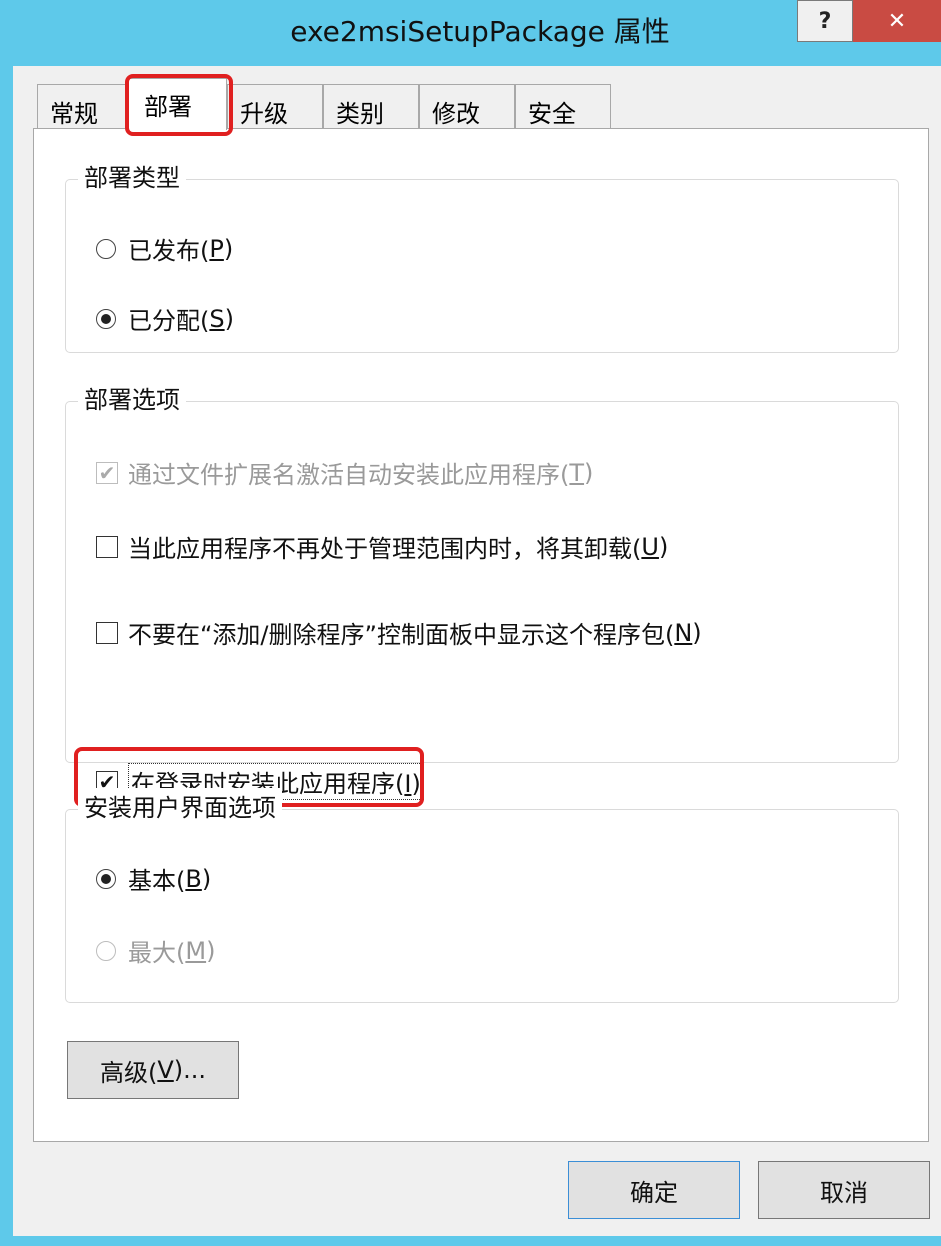  What do you see at coordinates (275, 106) in the screenshot?
I see `tab-upgrade: 升级` at bounding box center [275, 106].